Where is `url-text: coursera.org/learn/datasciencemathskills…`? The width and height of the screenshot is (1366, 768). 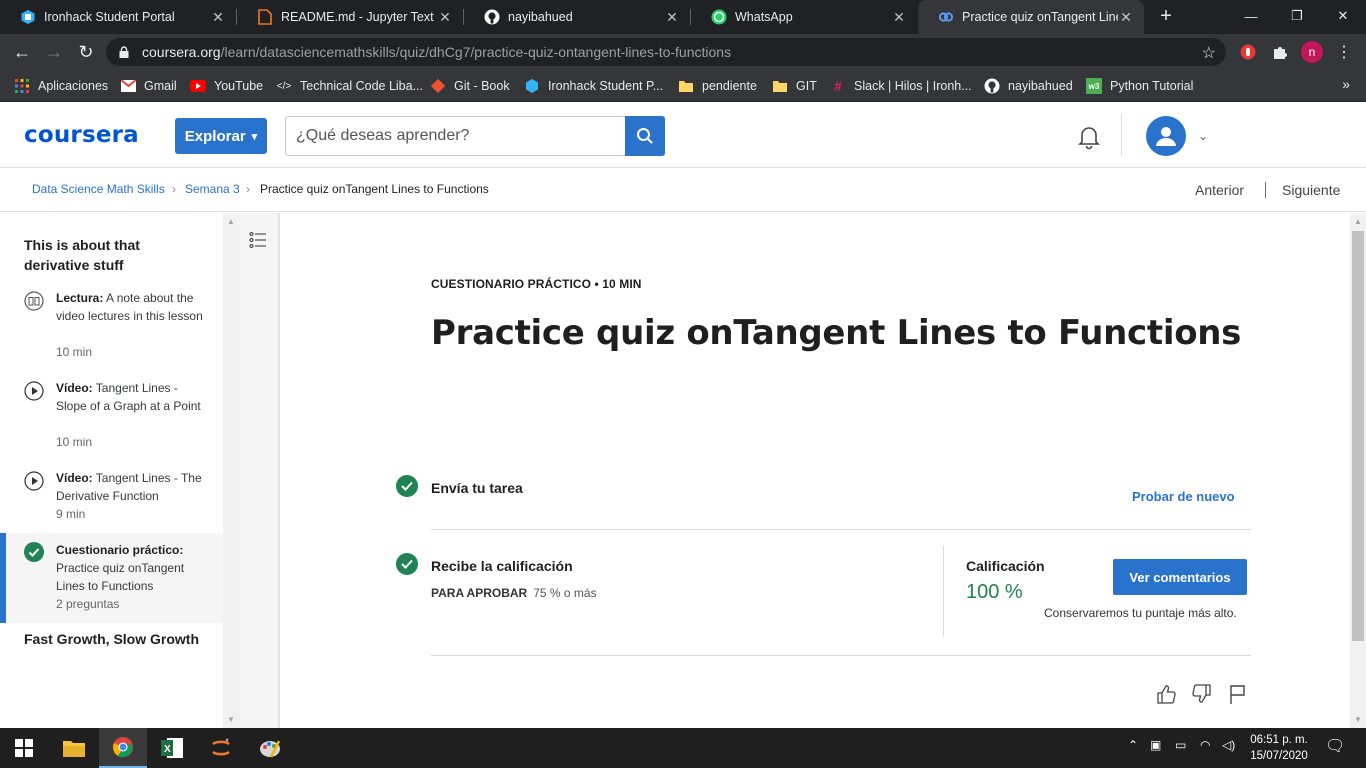 url-text: coursera.org/learn/datasciencemathskills… is located at coordinates (436, 52).